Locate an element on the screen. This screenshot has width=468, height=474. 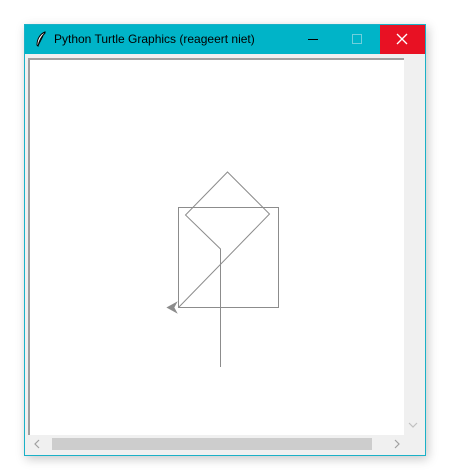
maximize-button is located at coordinates (357, 39).